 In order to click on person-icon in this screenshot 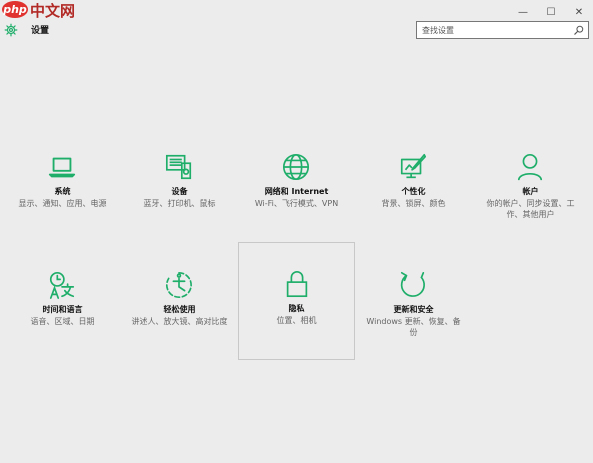, I will do `click(530, 167)`.